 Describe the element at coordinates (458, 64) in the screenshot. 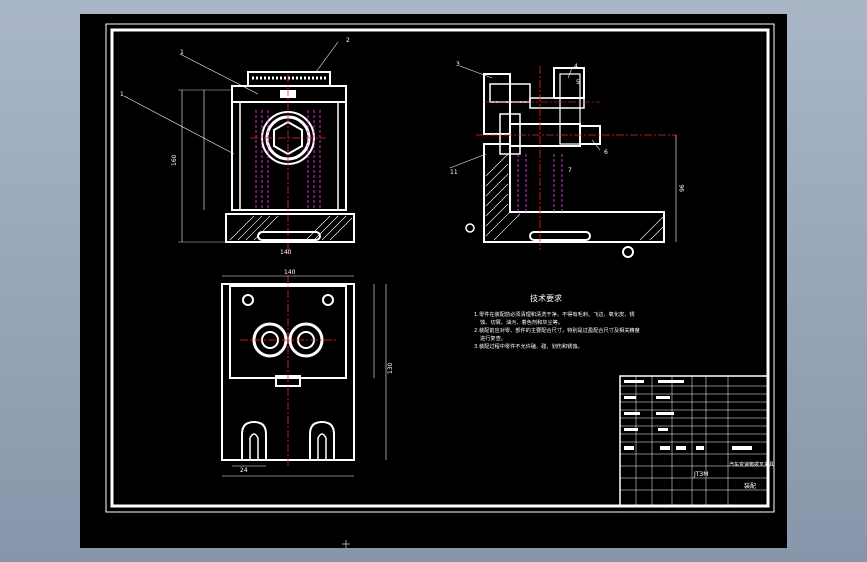

I see `callout-side-3: 3` at that location.